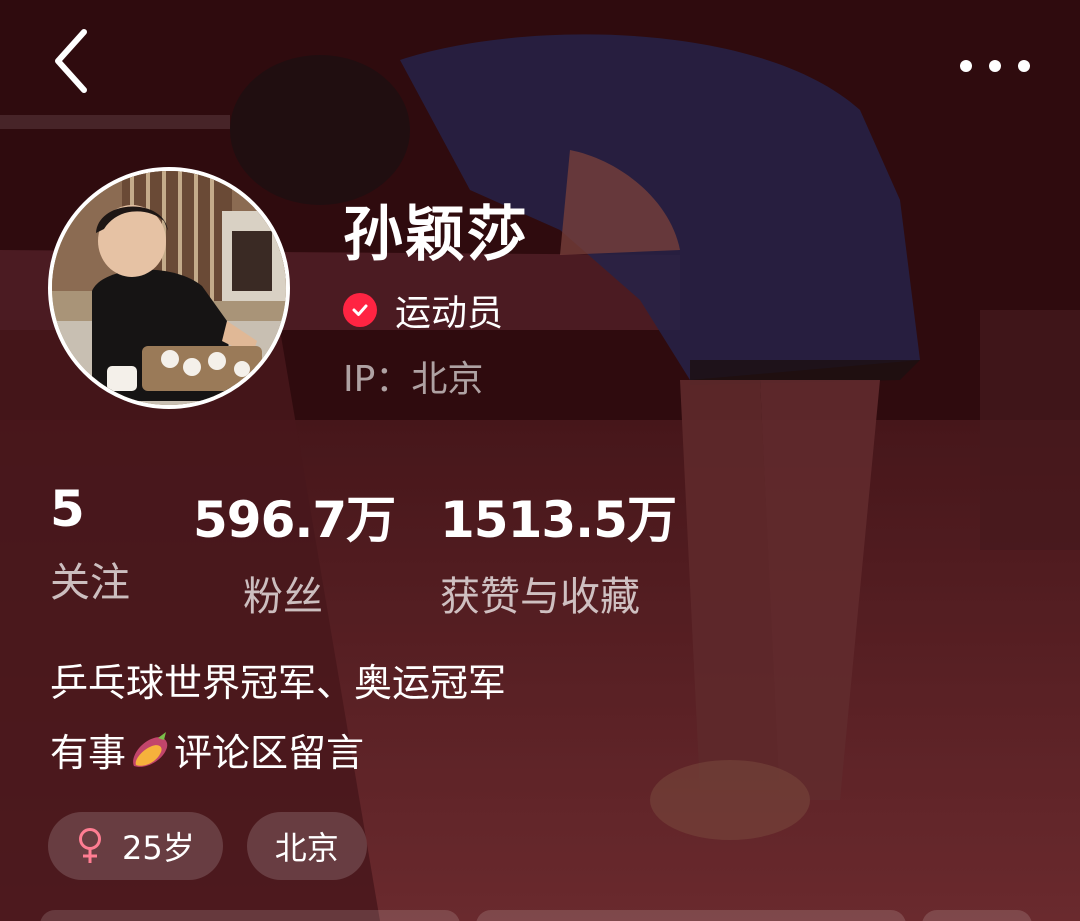 Image resolution: width=1080 pixels, height=921 pixels. I want to click on stat-value: 1513.5万, so click(558, 520).